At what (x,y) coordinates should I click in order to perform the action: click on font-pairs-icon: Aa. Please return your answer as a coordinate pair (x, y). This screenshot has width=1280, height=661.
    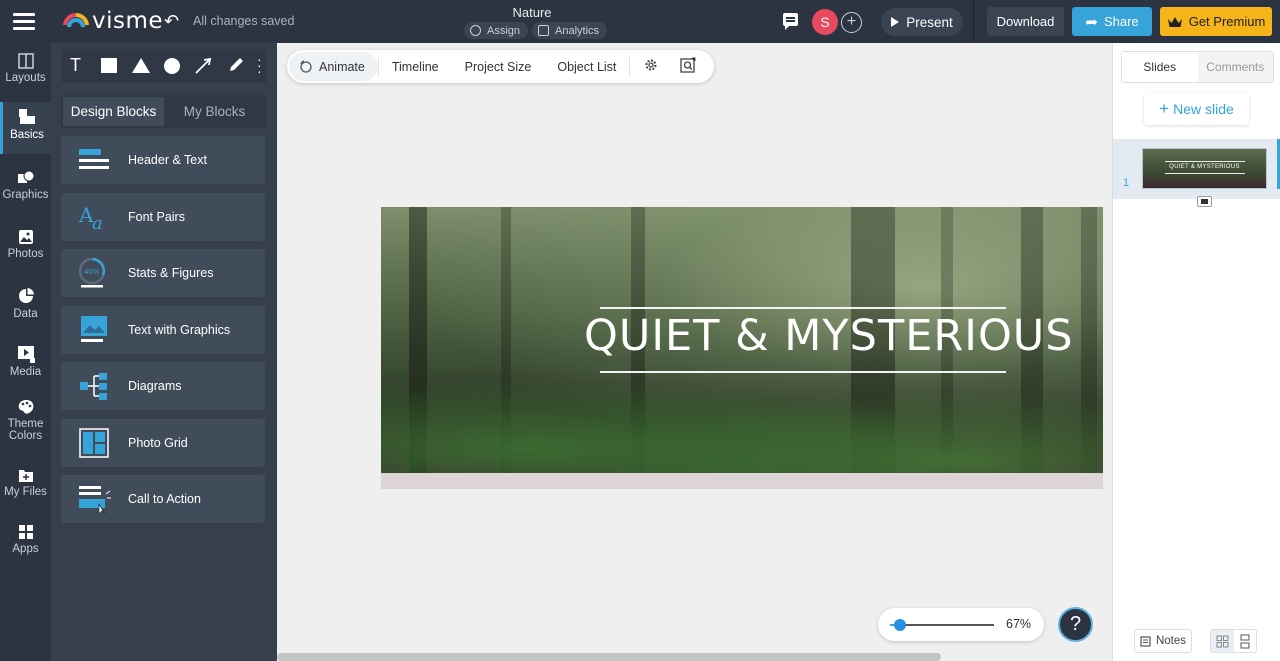
    Looking at the image, I should click on (90, 217).